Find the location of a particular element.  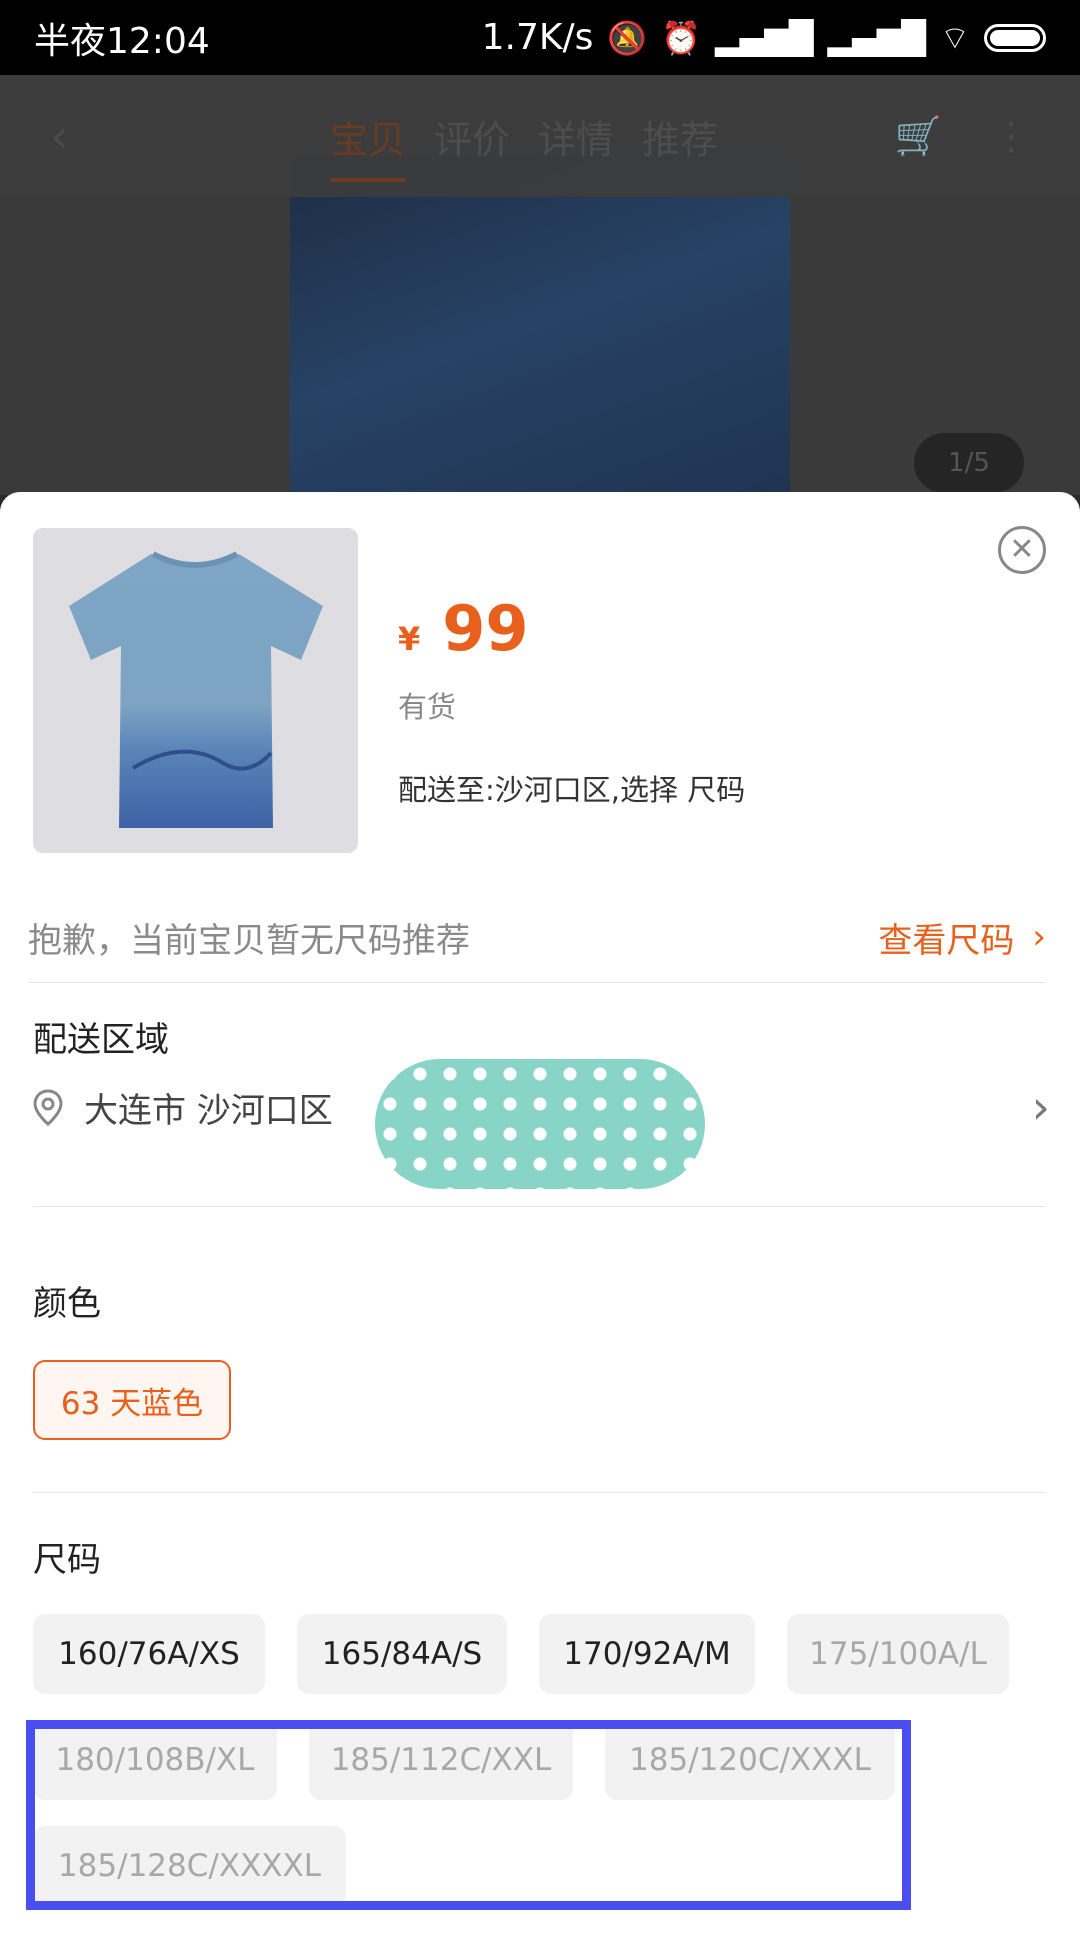

stock-status: 有货 is located at coordinates (427, 707).